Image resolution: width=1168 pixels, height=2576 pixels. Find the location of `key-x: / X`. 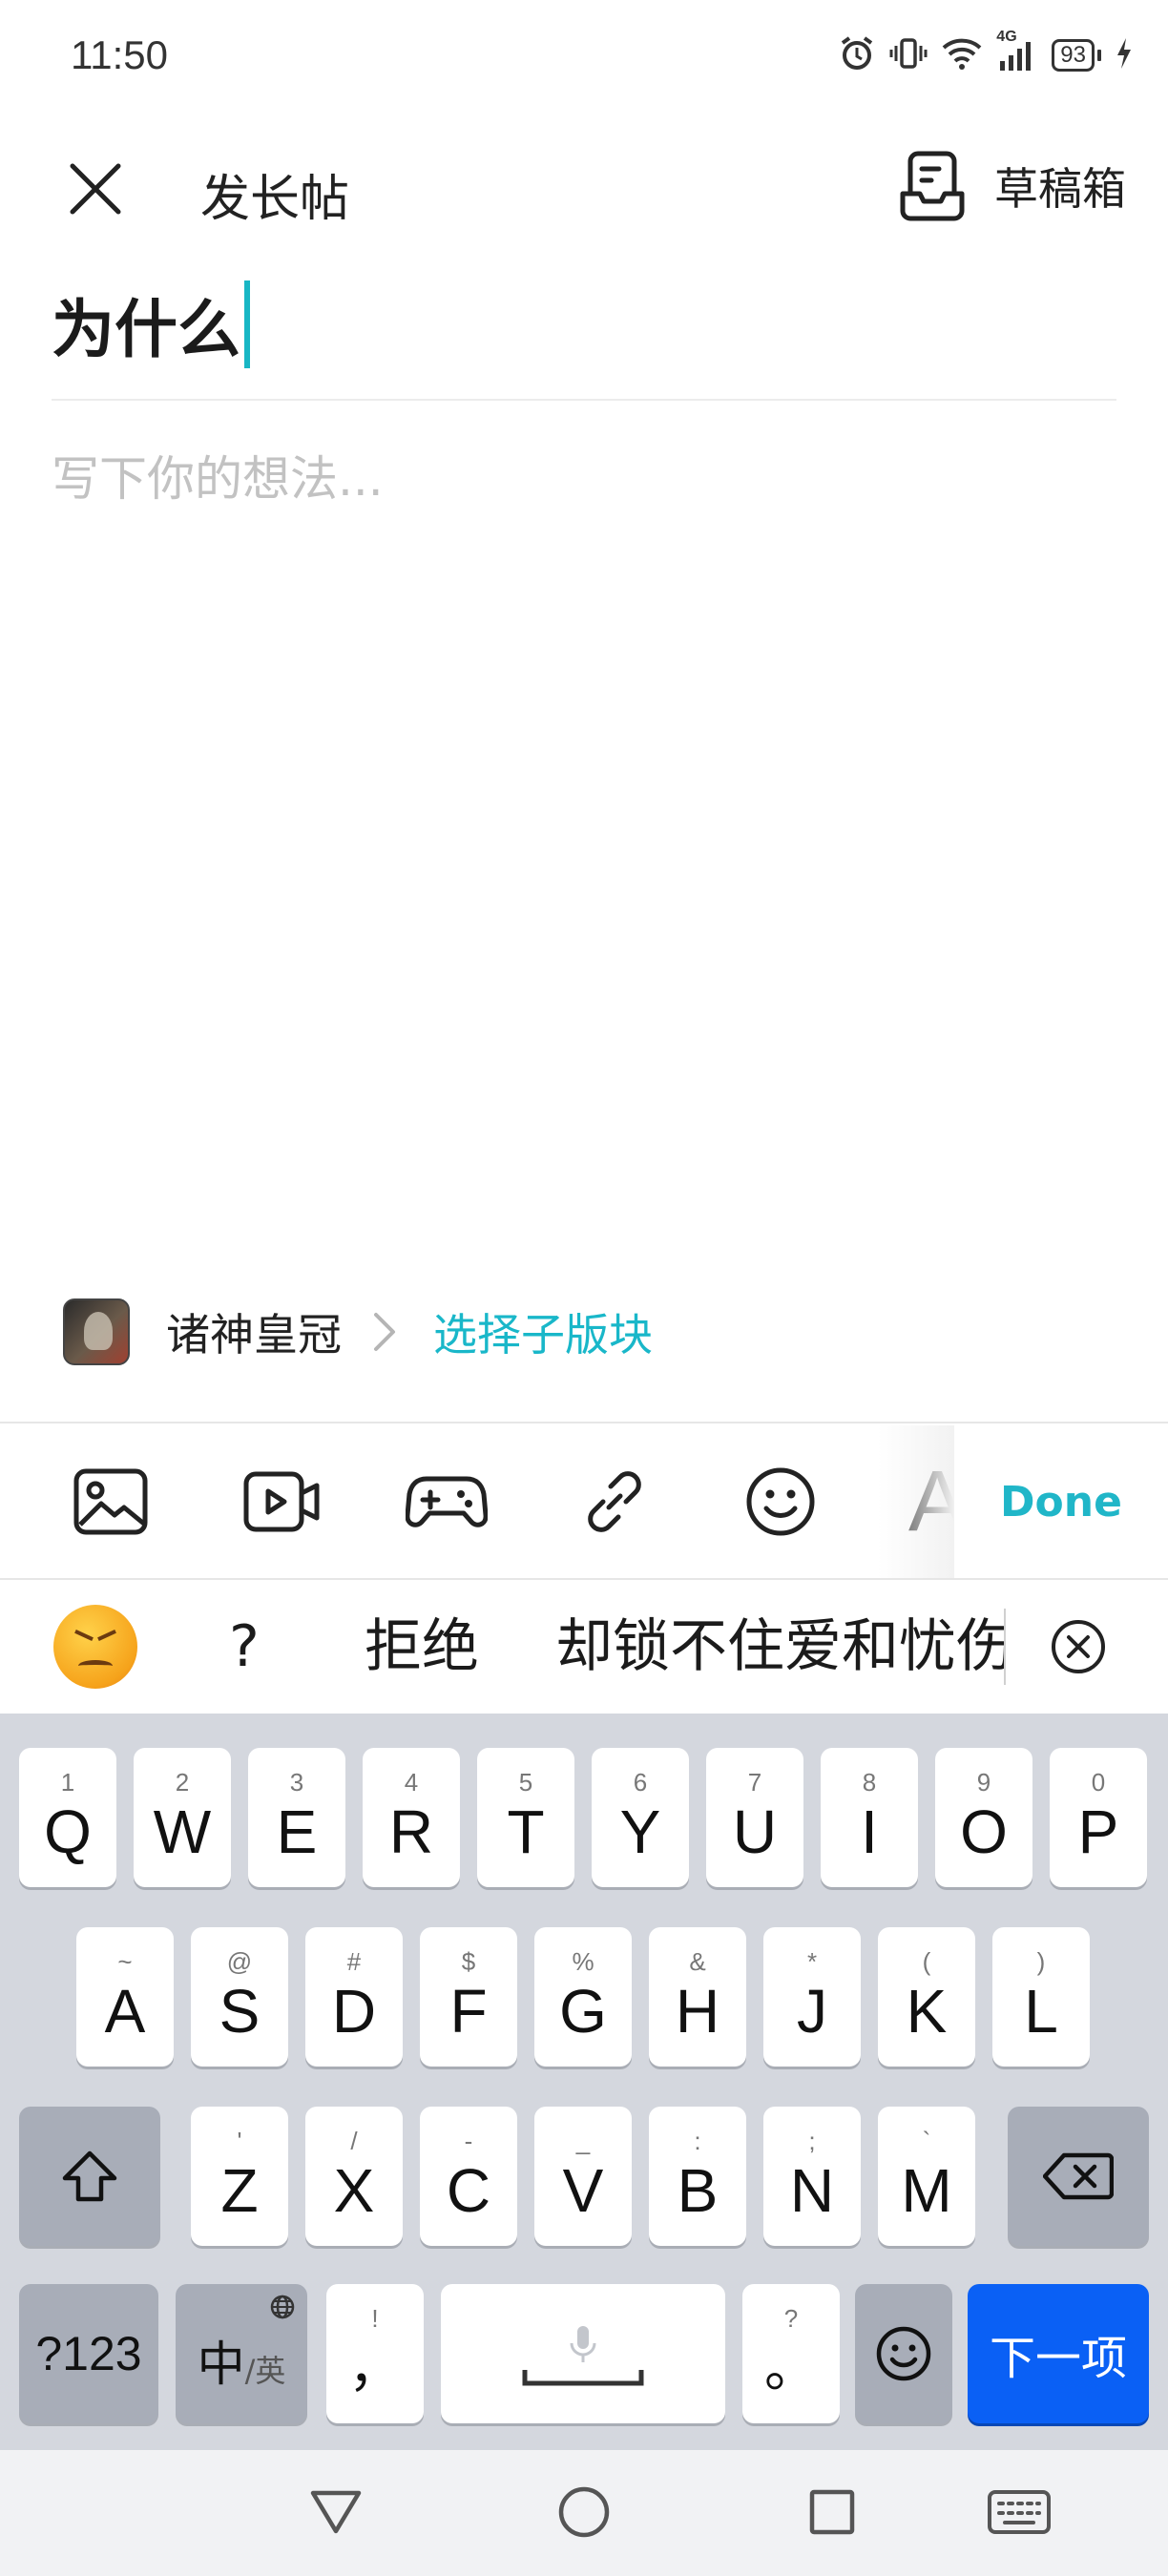

key-x: / X is located at coordinates (354, 2176).